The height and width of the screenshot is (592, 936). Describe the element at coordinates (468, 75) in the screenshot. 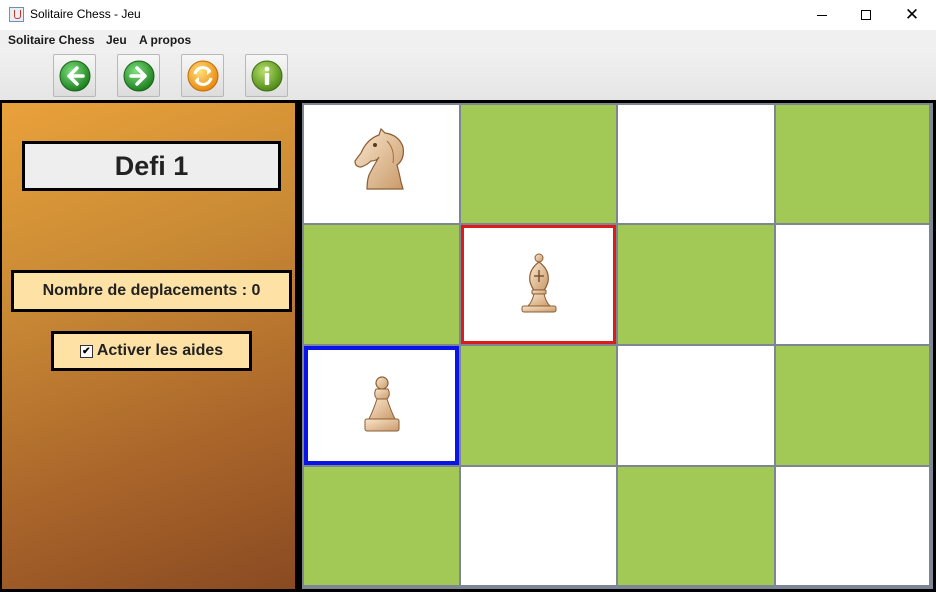

I see `toolbar` at that location.